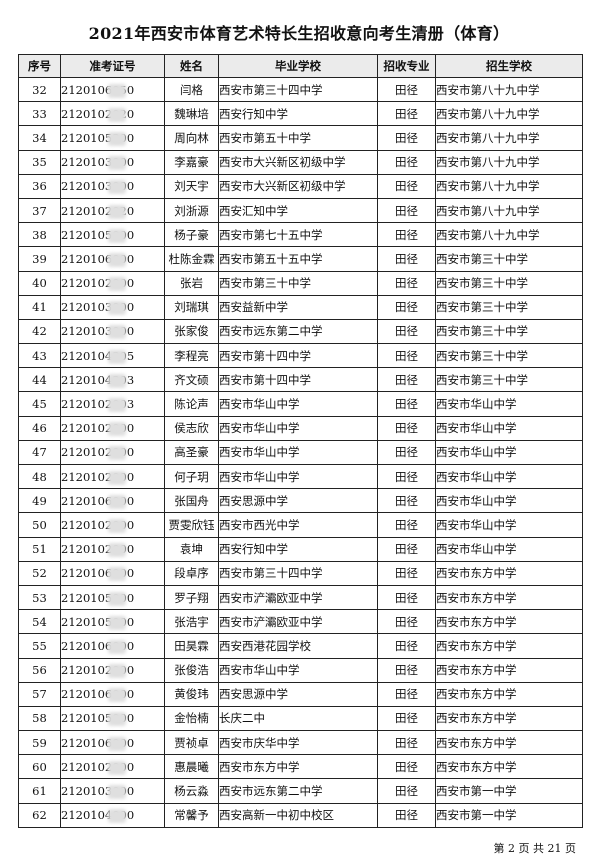 This screenshot has height=860, width=598. I want to click on table-row: 47 2120102000 高圣豪 西安市华山中学 田径 西安市华山中学, so click(300, 452).